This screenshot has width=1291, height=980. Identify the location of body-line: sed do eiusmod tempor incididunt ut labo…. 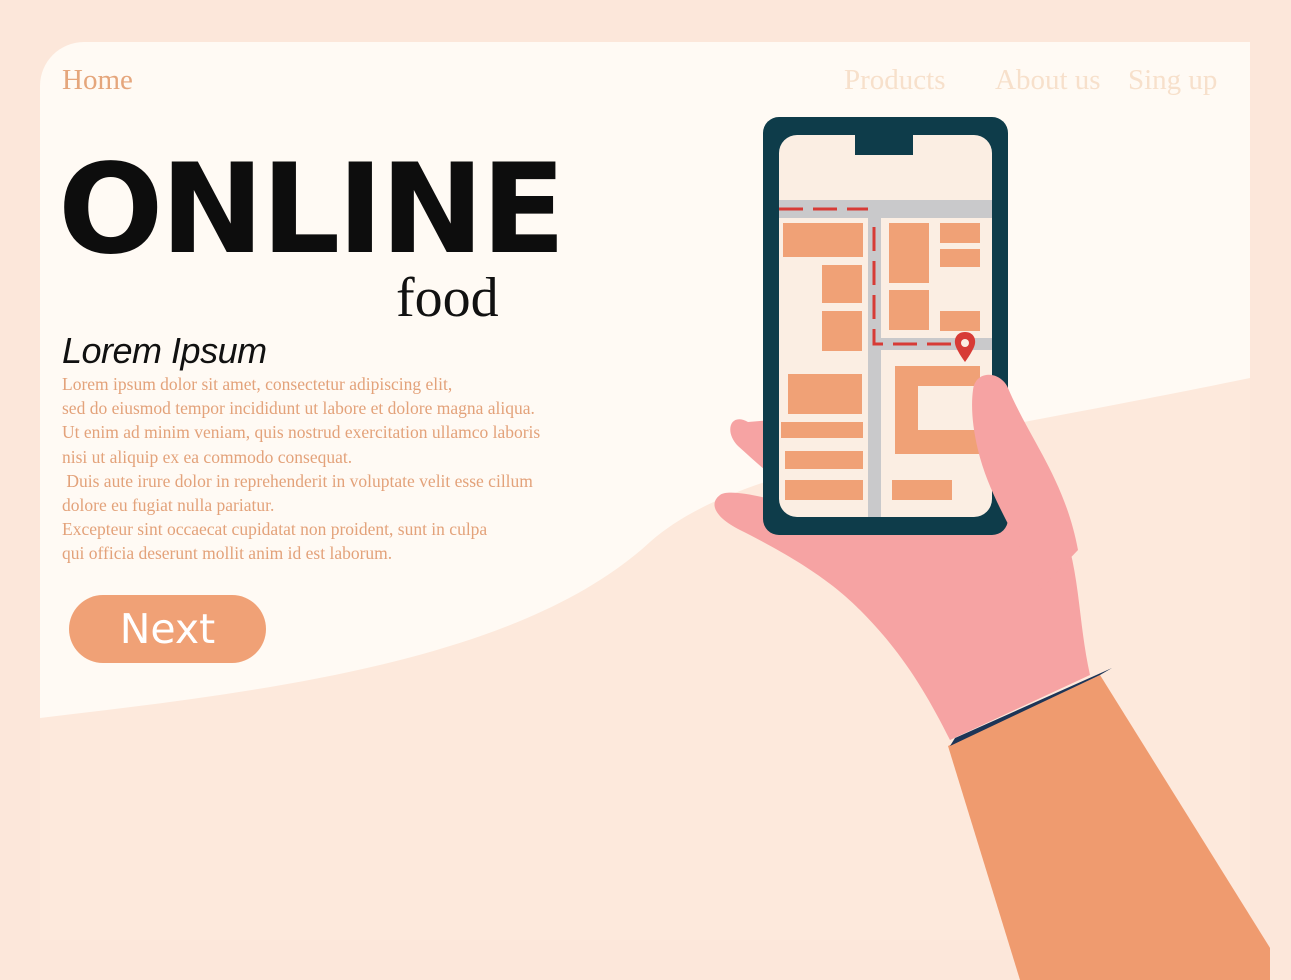
(298, 408).